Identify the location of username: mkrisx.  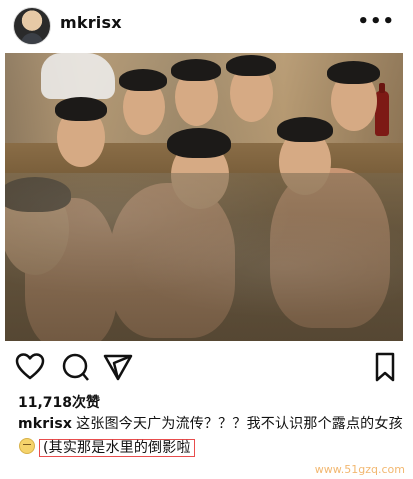
(91, 22).